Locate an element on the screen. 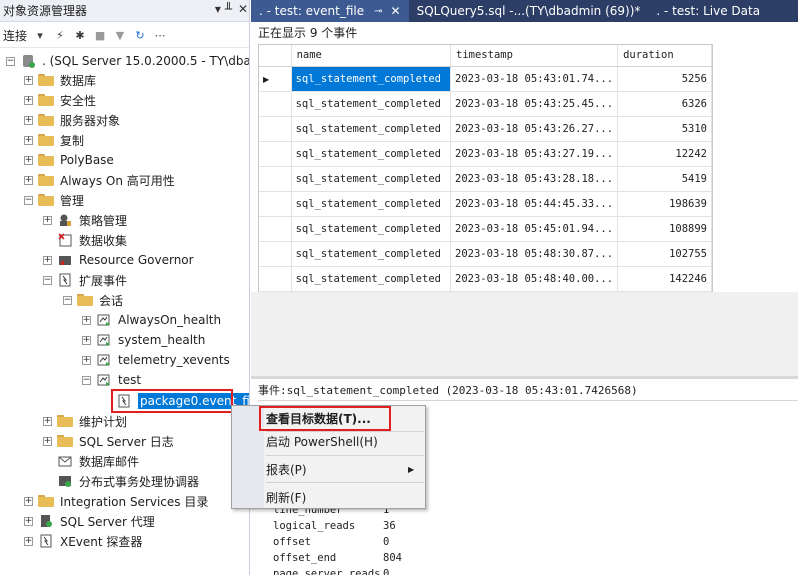 The image size is (798, 575). menu-item-refresh: 刷新(F) is located at coordinates (286, 497).